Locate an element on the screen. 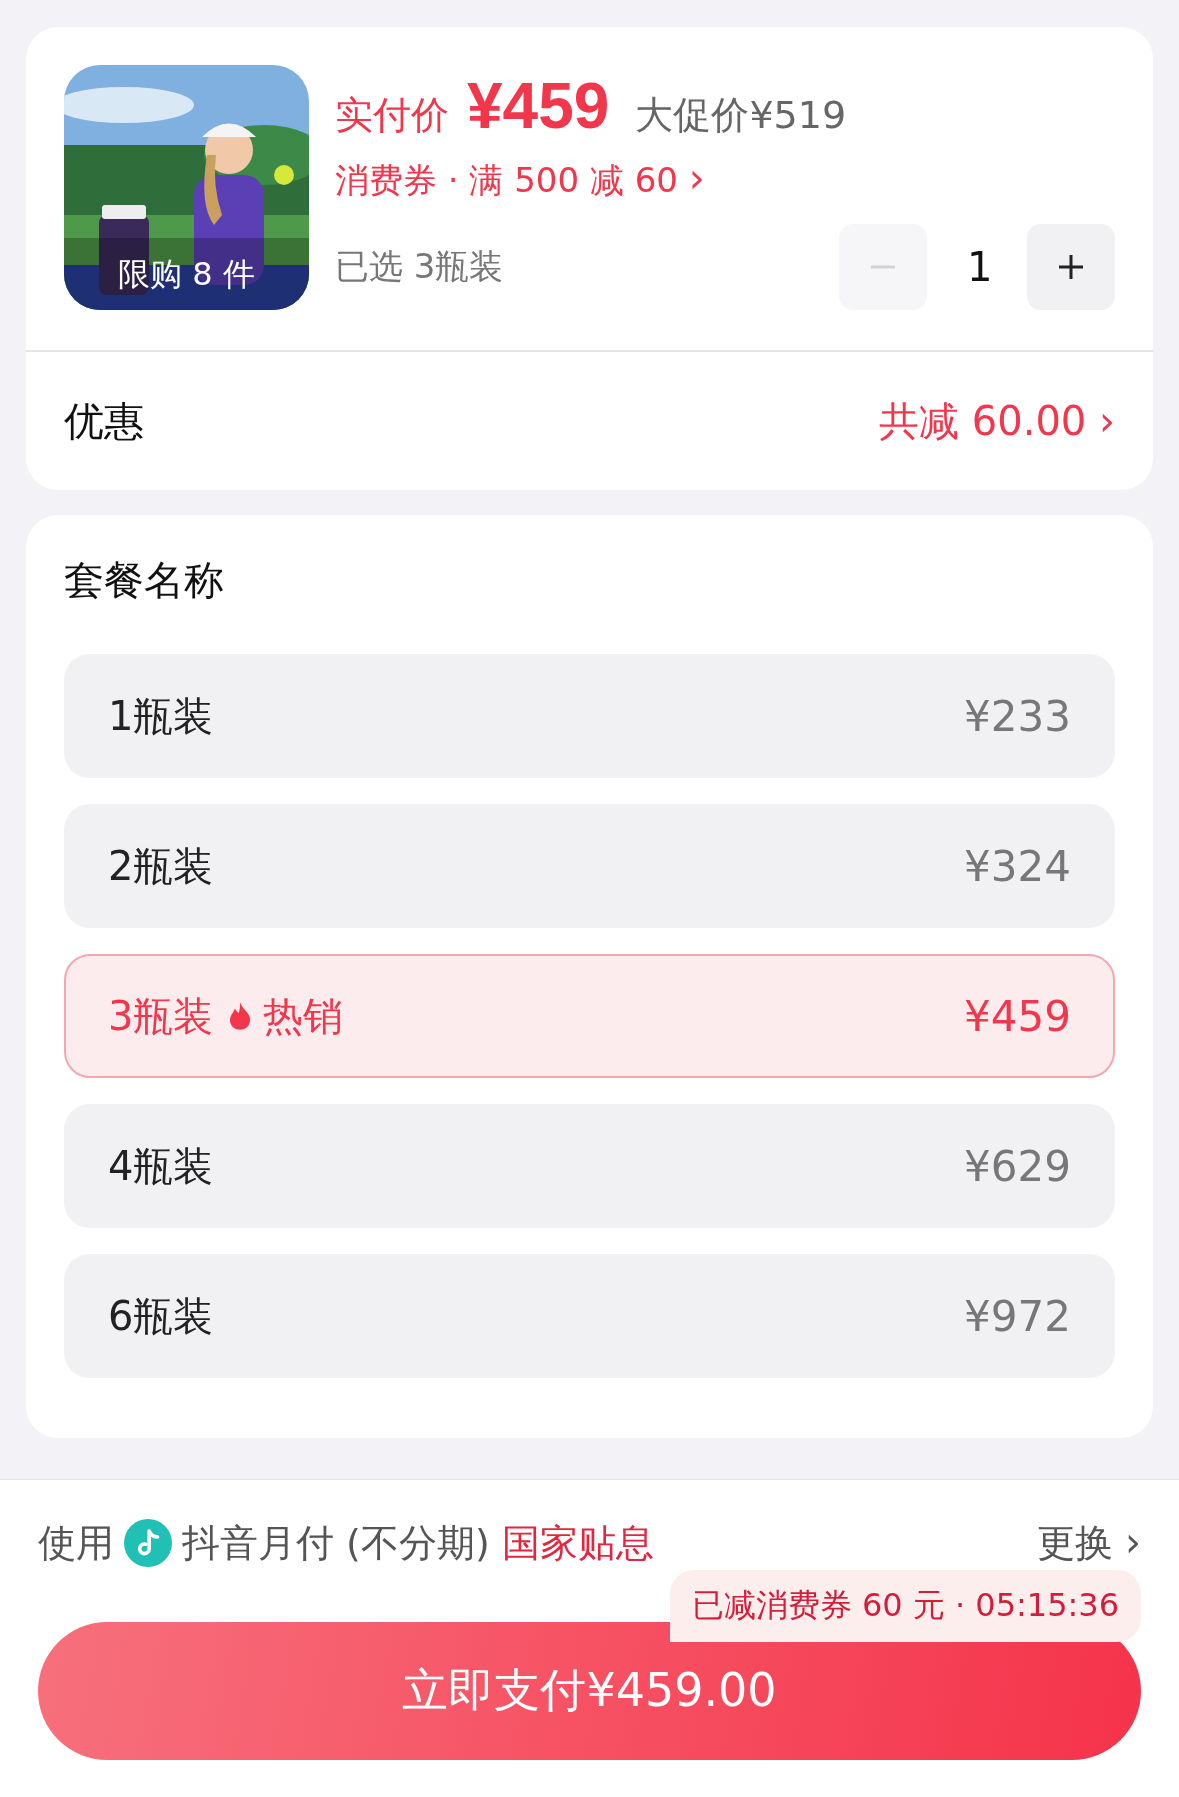 The height and width of the screenshot is (1797, 1179). package-option: 2瓶装 ¥324 is located at coordinates (589, 866).